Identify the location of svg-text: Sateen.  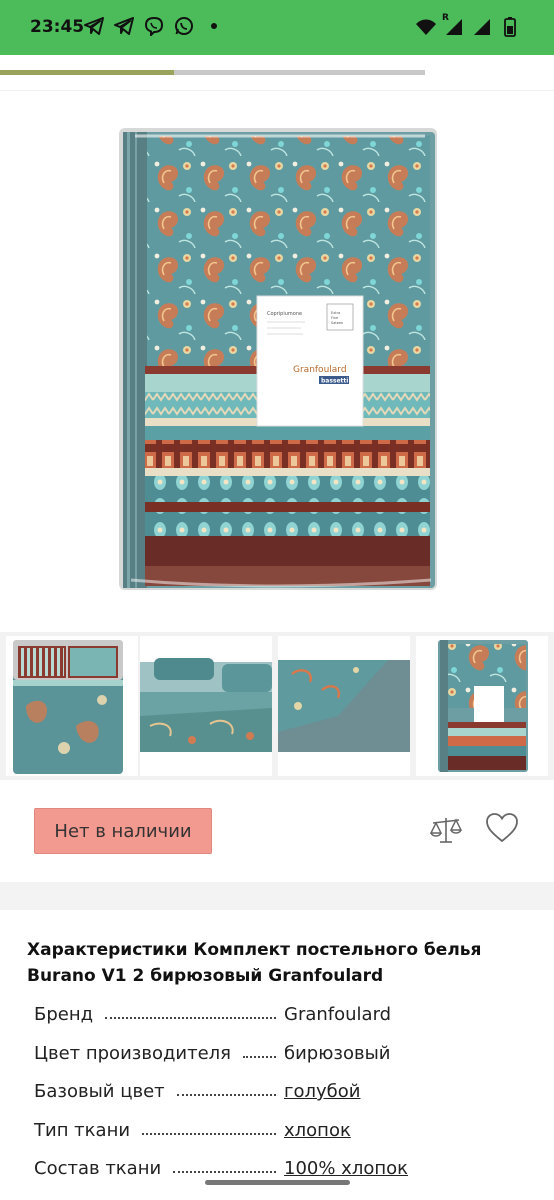
(337, 323).